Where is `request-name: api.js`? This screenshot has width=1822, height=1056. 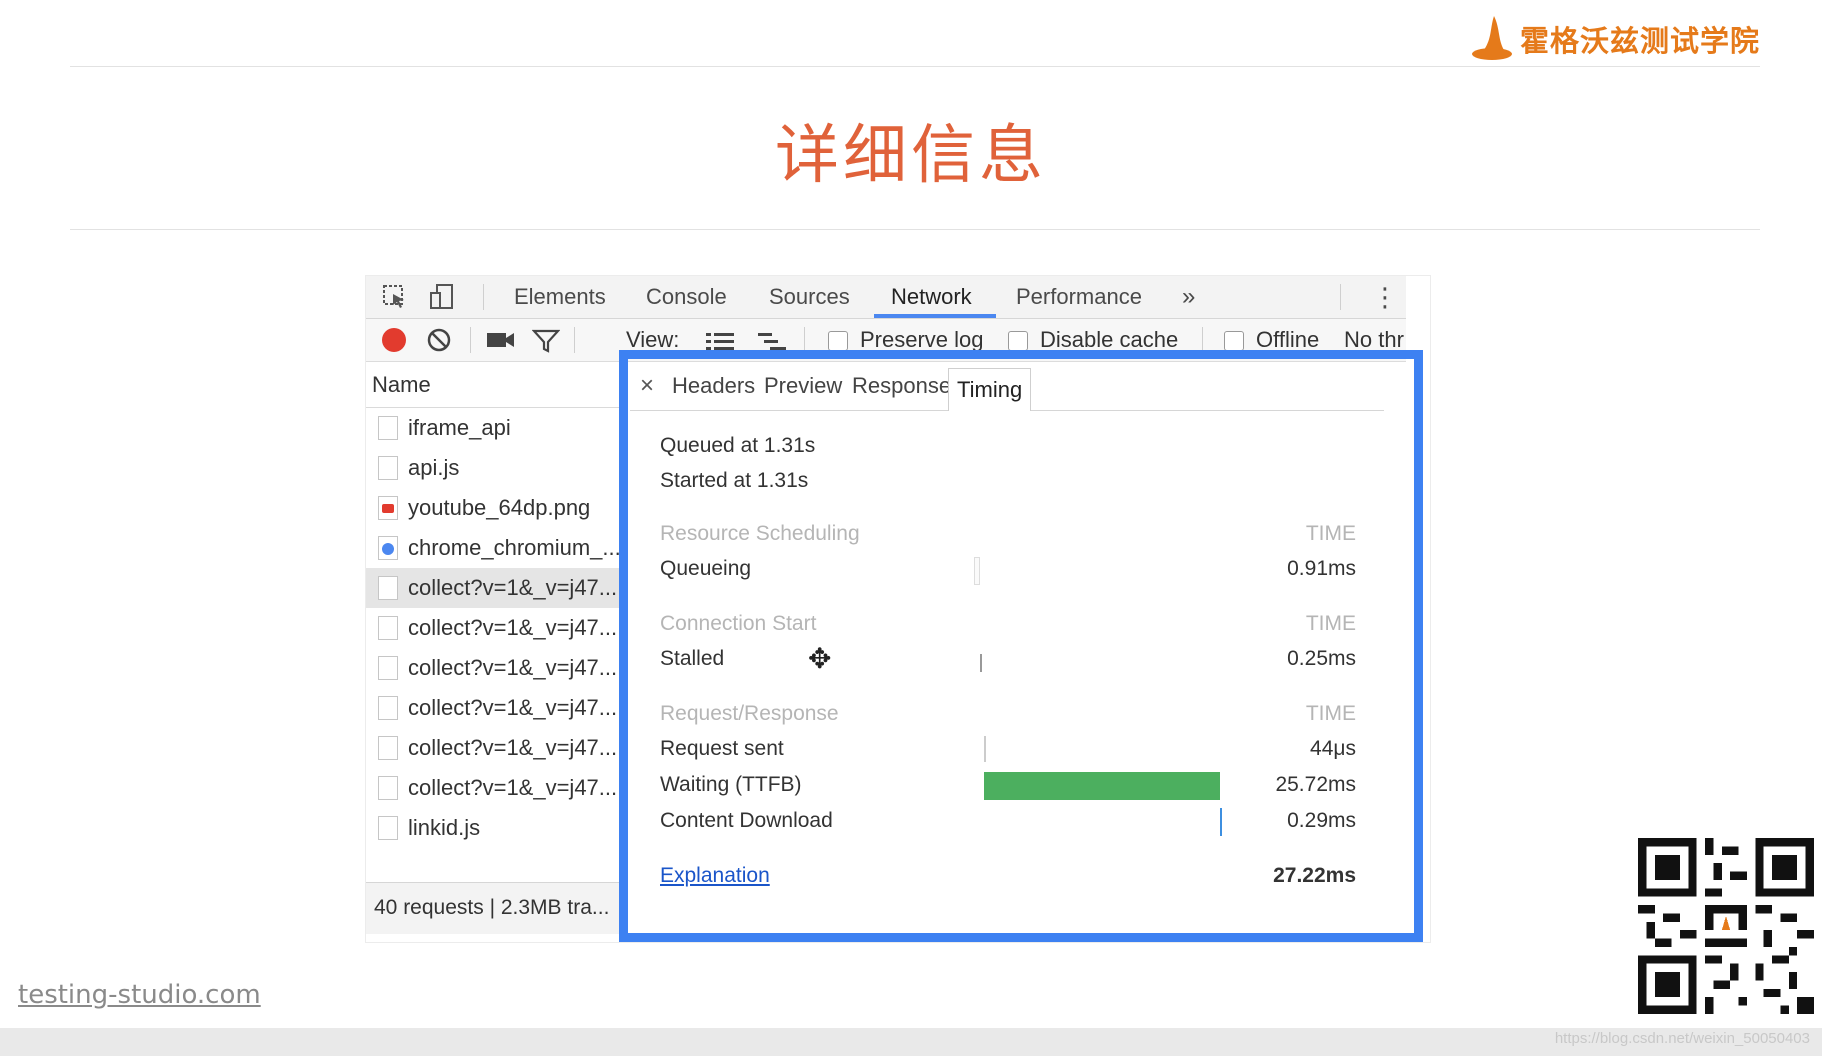
request-name: api.js is located at coordinates (434, 467).